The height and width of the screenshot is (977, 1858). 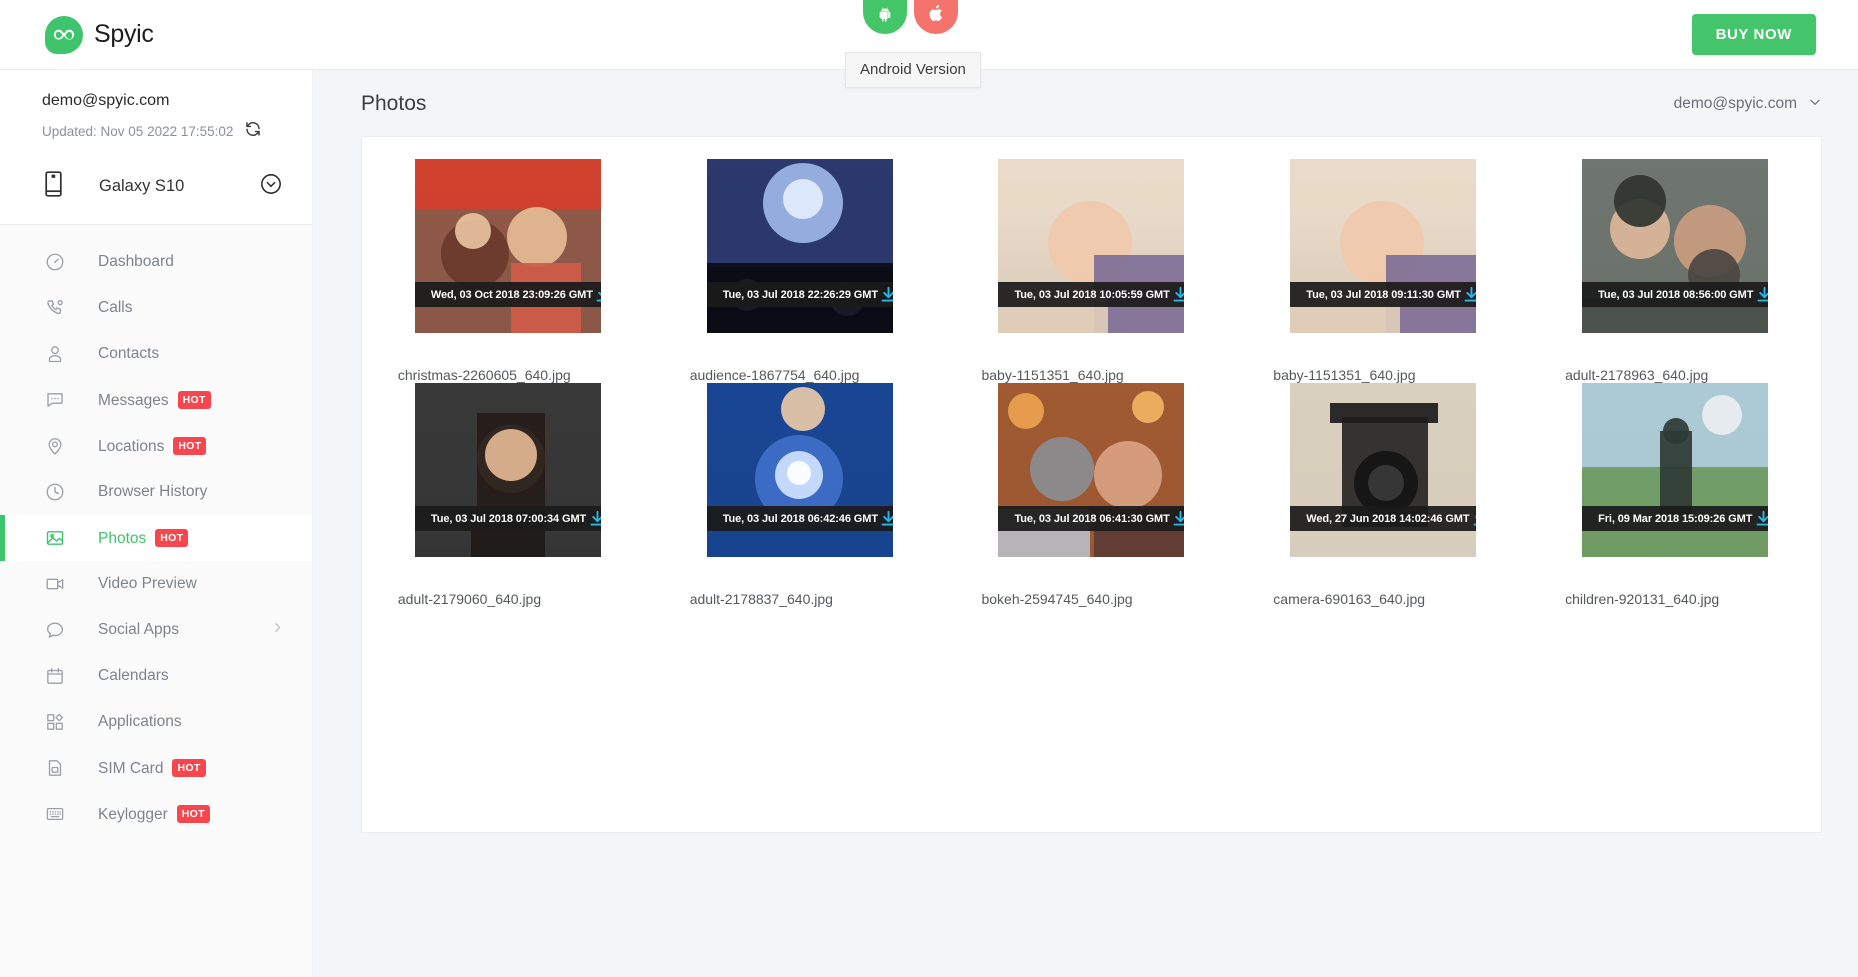 What do you see at coordinates (156, 34) in the screenshot?
I see `brand-logo: Spyic` at bounding box center [156, 34].